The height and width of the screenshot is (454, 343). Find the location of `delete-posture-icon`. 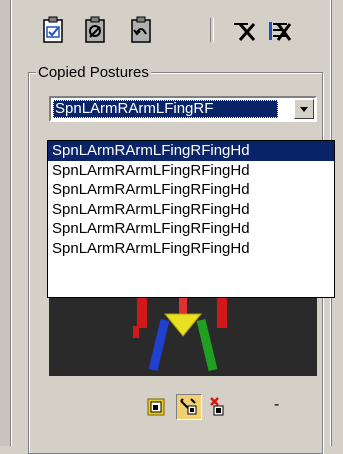

delete-posture-icon is located at coordinates (245, 32).